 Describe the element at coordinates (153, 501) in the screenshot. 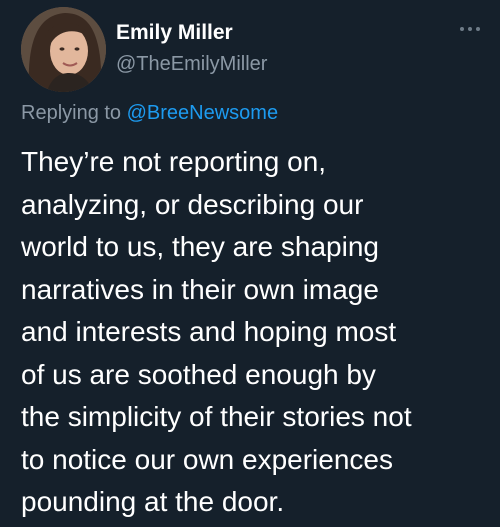

I see `tweet-text-line: pounding at the door.` at that location.